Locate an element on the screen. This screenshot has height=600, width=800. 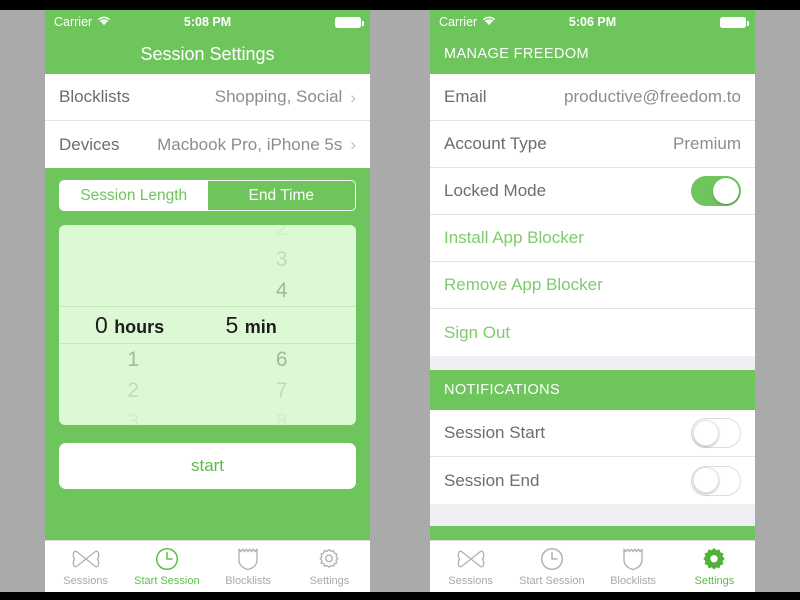
tabbar-green-strip-left is located at coordinates (207, 533).